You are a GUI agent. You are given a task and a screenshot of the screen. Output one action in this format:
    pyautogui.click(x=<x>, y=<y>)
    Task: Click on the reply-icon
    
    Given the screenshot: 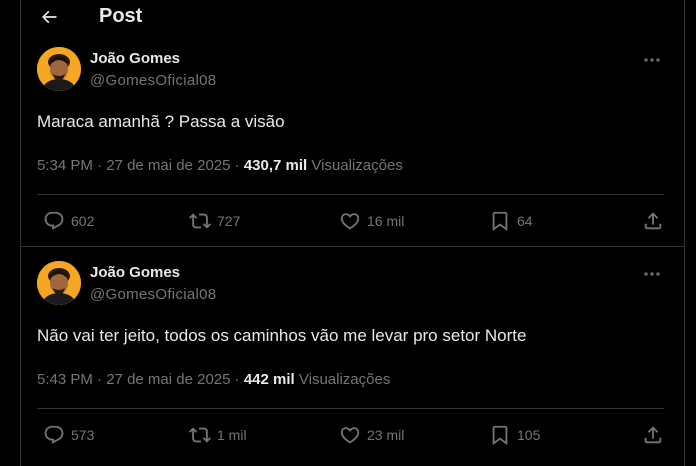 What is the action you would take?
    pyautogui.click(x=54, y=434)
    